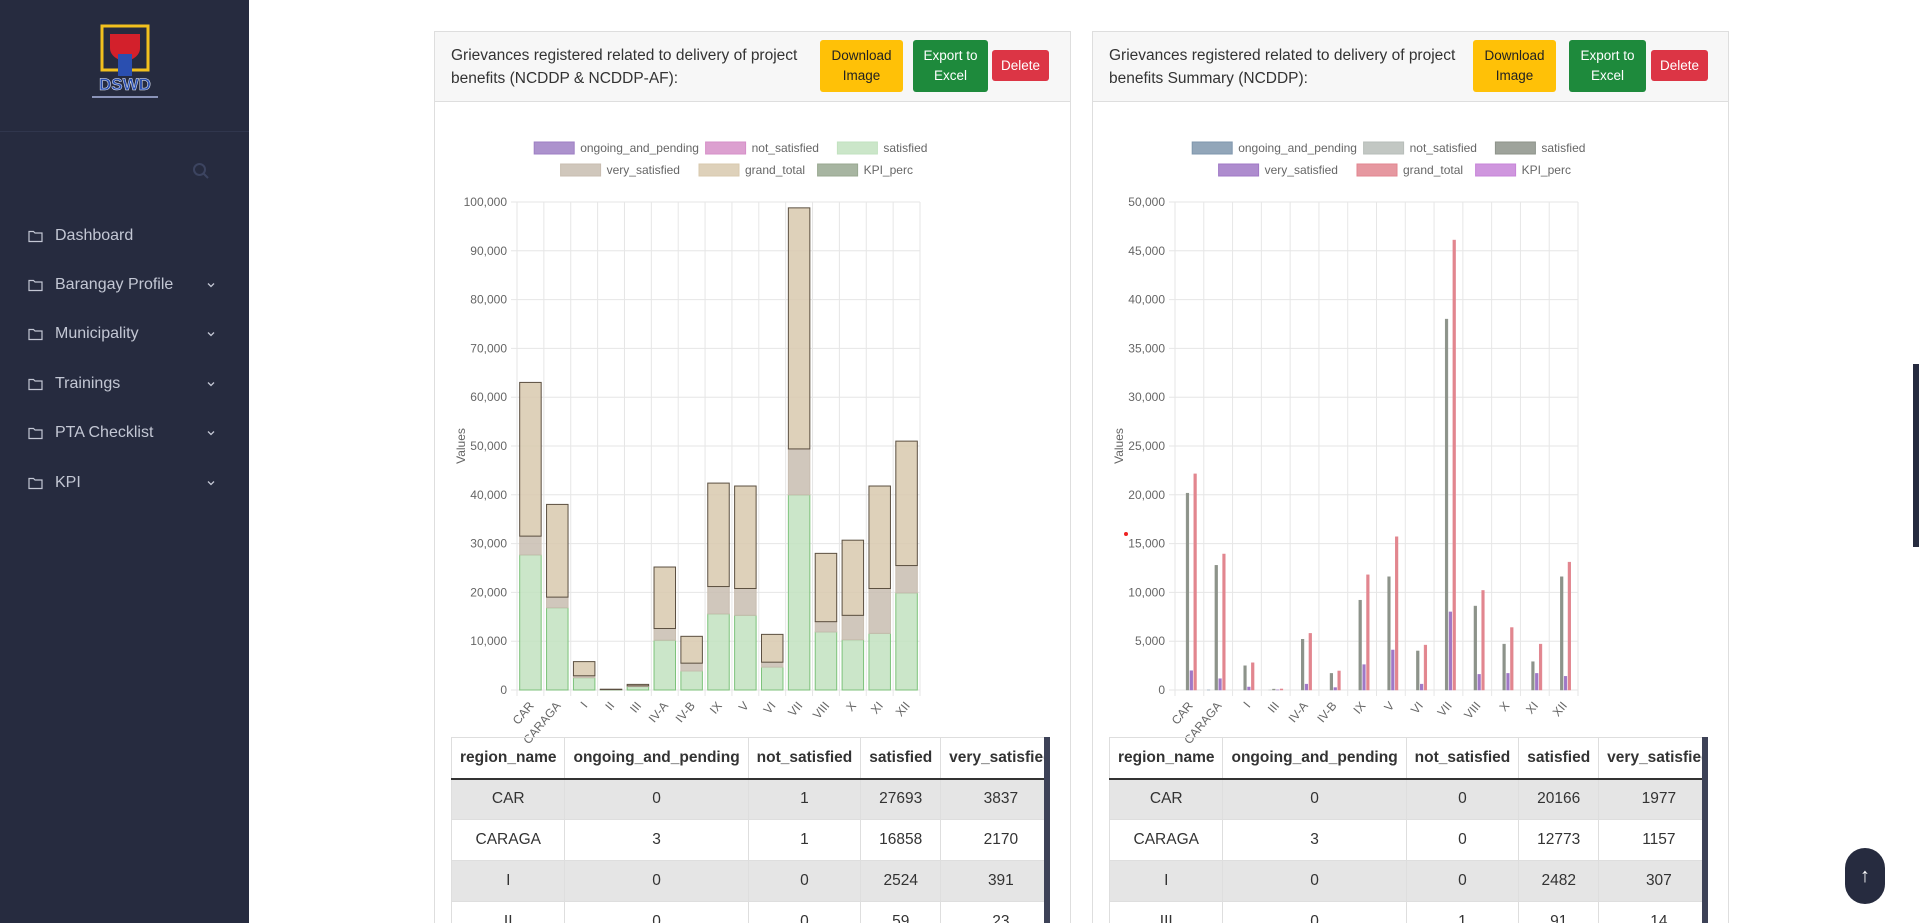  I want to click on search-icon, so click(201, 171).